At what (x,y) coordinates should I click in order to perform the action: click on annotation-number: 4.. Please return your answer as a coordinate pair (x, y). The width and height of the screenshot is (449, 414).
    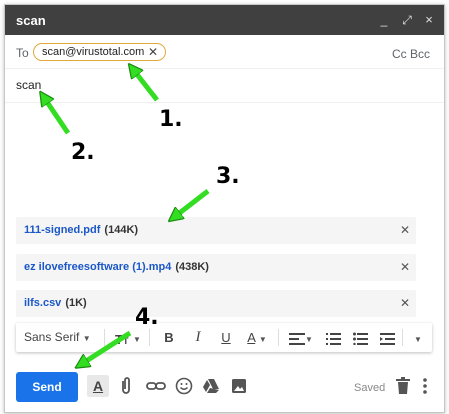
    Looking at the image, I should click on (147, 317).